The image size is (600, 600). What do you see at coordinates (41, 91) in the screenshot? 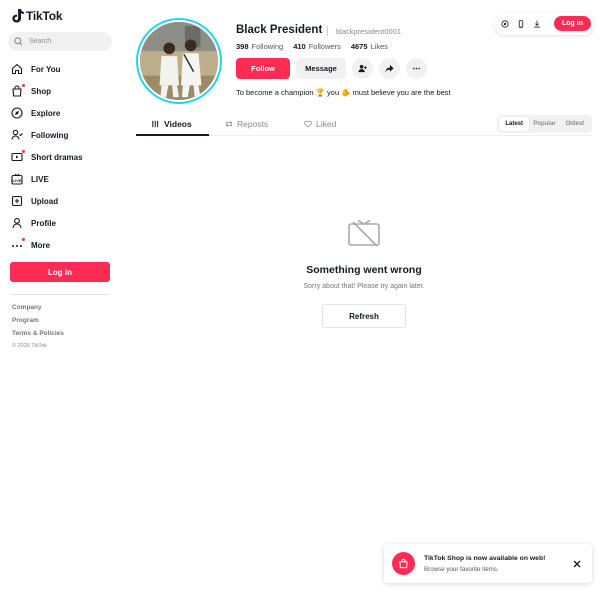
I see `sidebar-item-label: Shop` at bounding box center [41, 91].